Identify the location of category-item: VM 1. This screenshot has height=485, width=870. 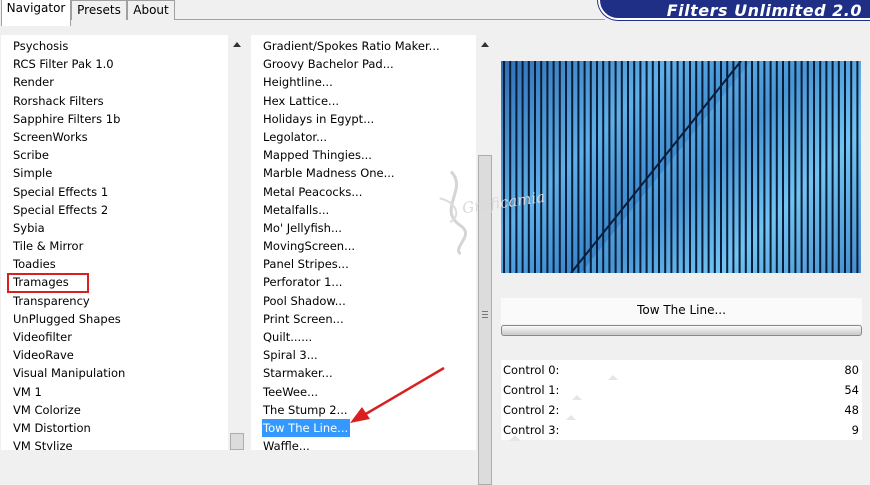
(114, 392).